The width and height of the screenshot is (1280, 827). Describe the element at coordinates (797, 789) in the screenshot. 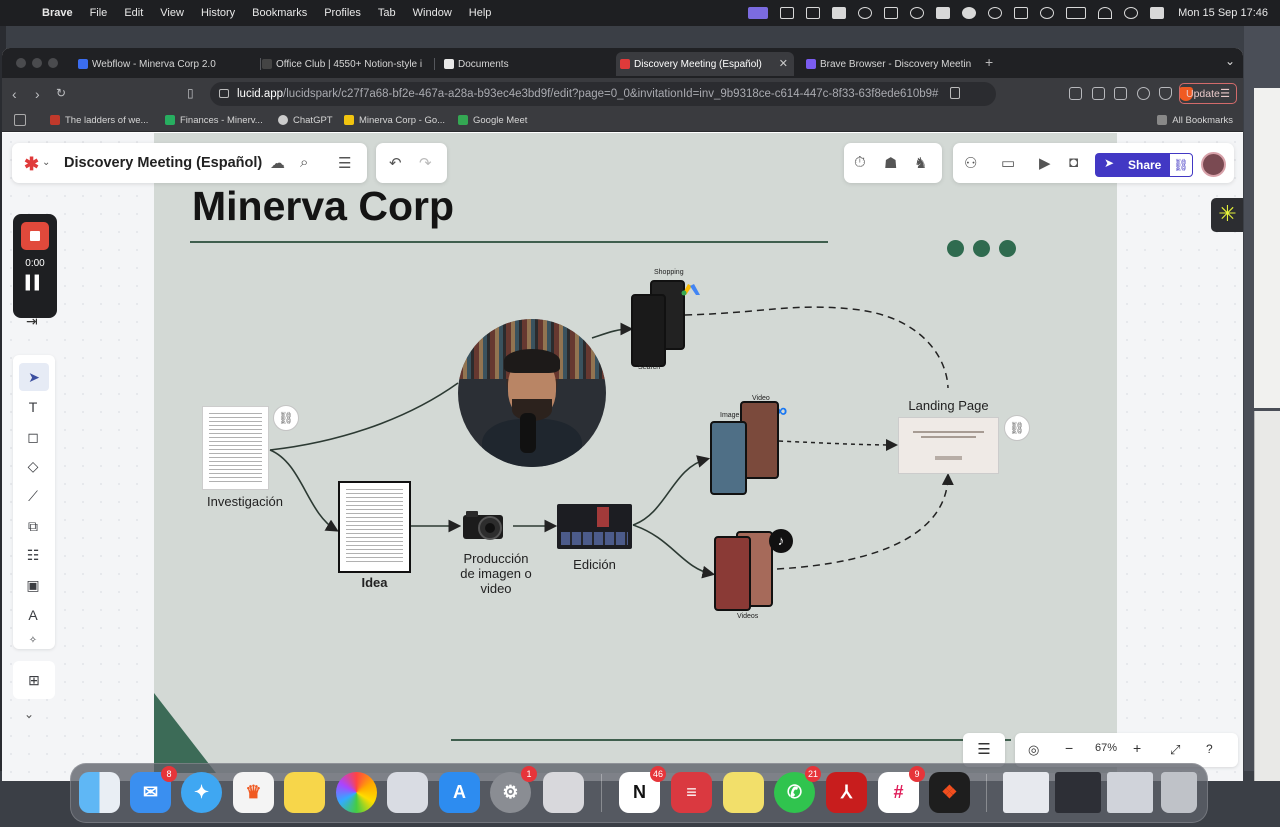

I see `whatsapp-icon: ✆ 21` at that location.